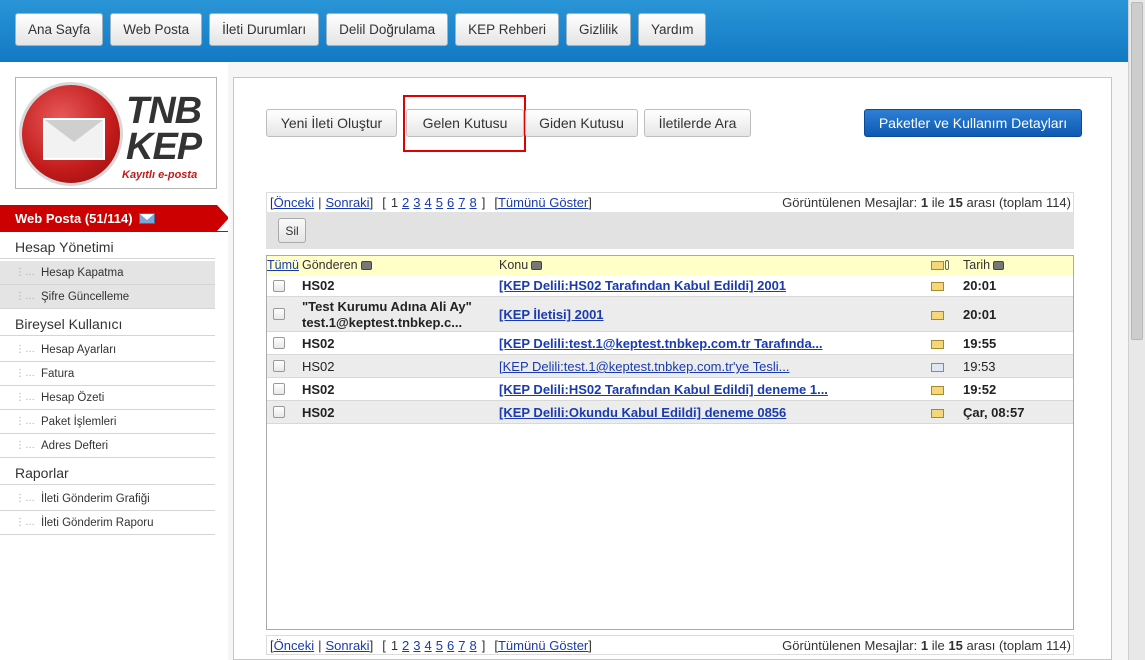 The height and width of the screenshot is (660, 1145). I want to click on new-message-button: Yeni İleti Oluştur, so click(331, 123).